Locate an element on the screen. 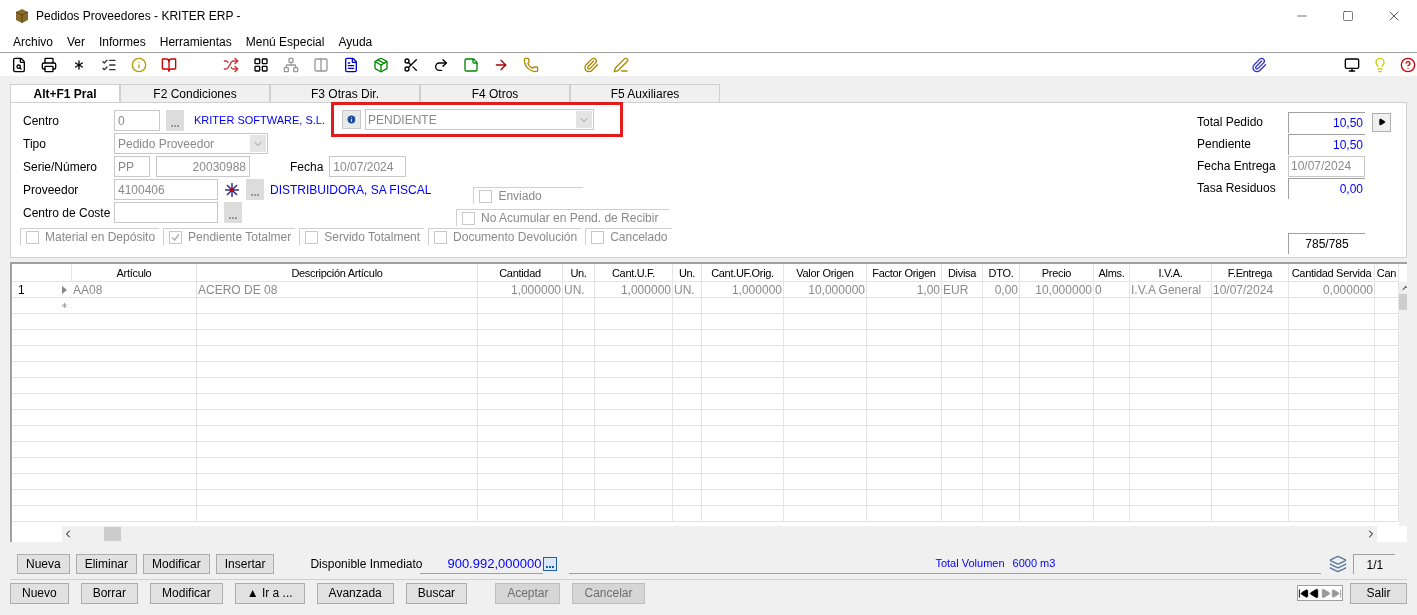  column-header: Cant.UF.Orig. is located at coordinates (743, 273).